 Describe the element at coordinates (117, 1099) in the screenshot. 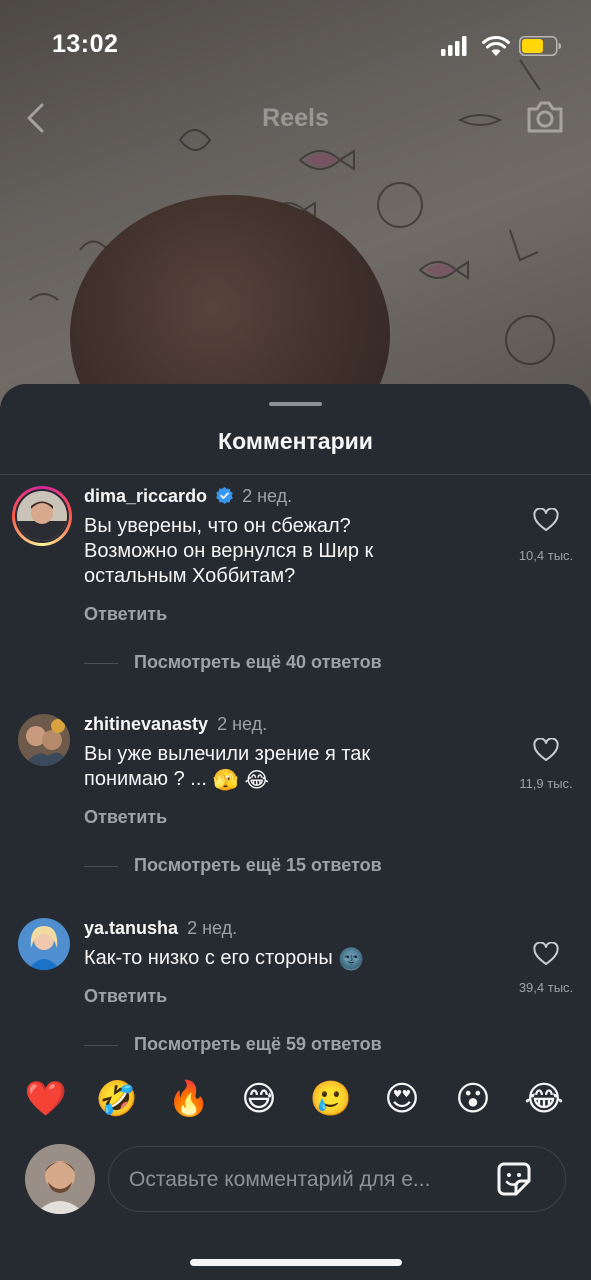

I see `reaction-rofl: 🤣` at that location.